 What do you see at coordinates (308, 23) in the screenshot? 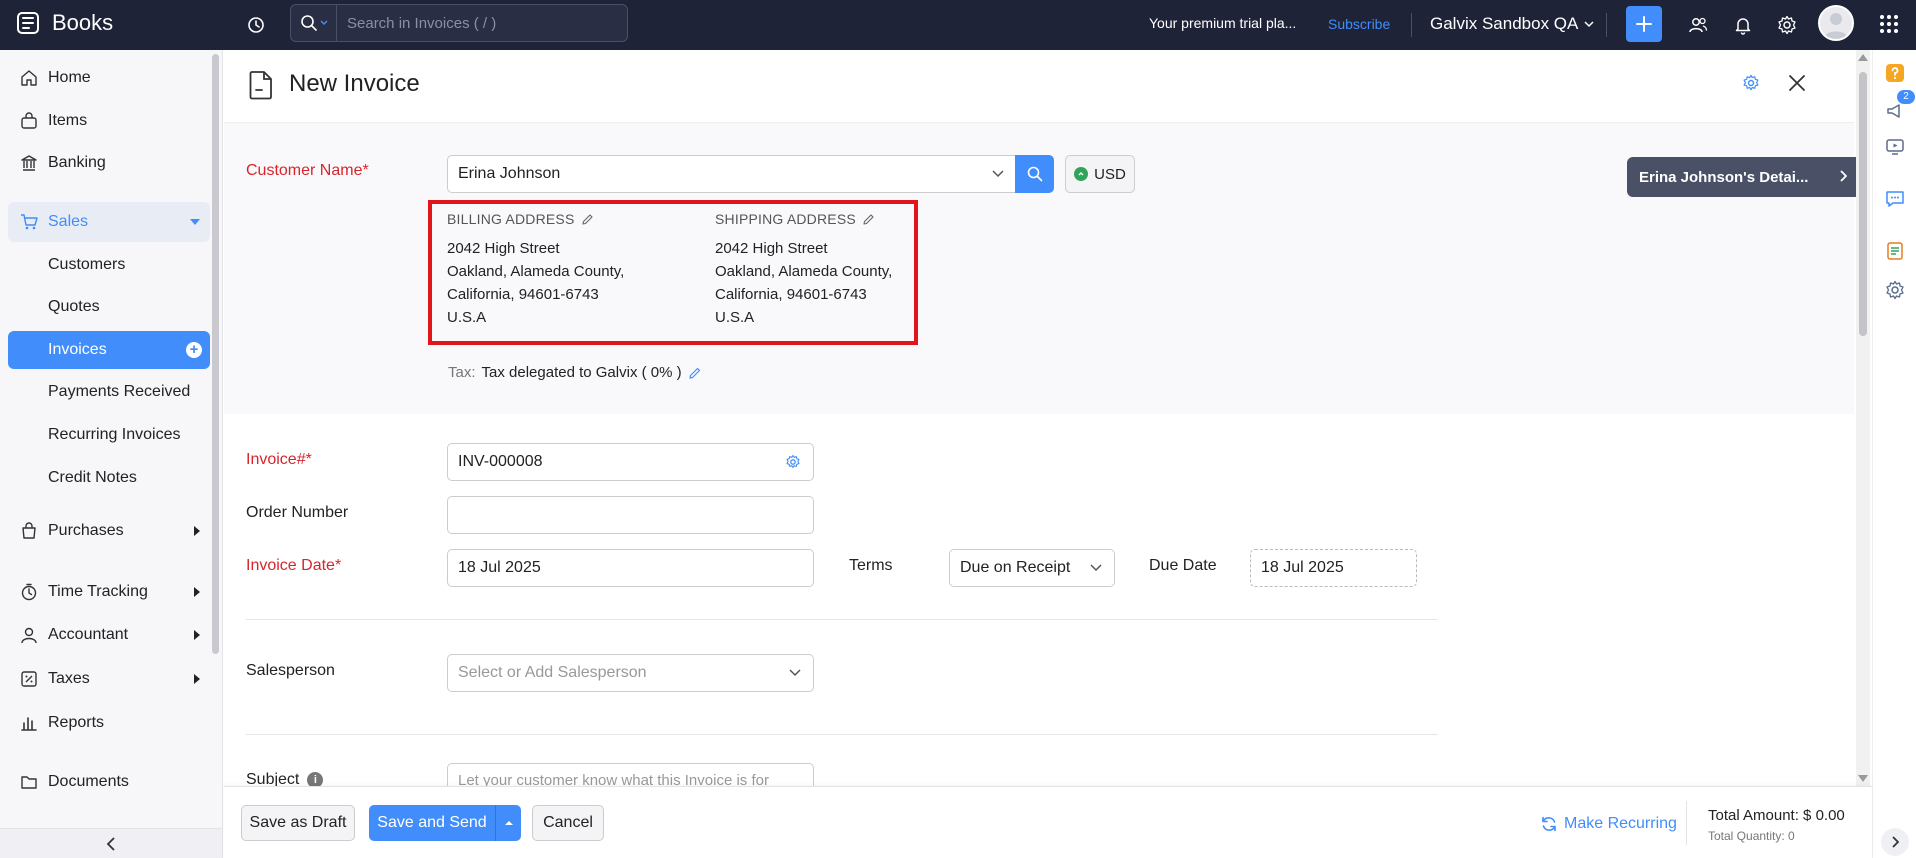
I see `search-icon` at bounding box center [308, 23].